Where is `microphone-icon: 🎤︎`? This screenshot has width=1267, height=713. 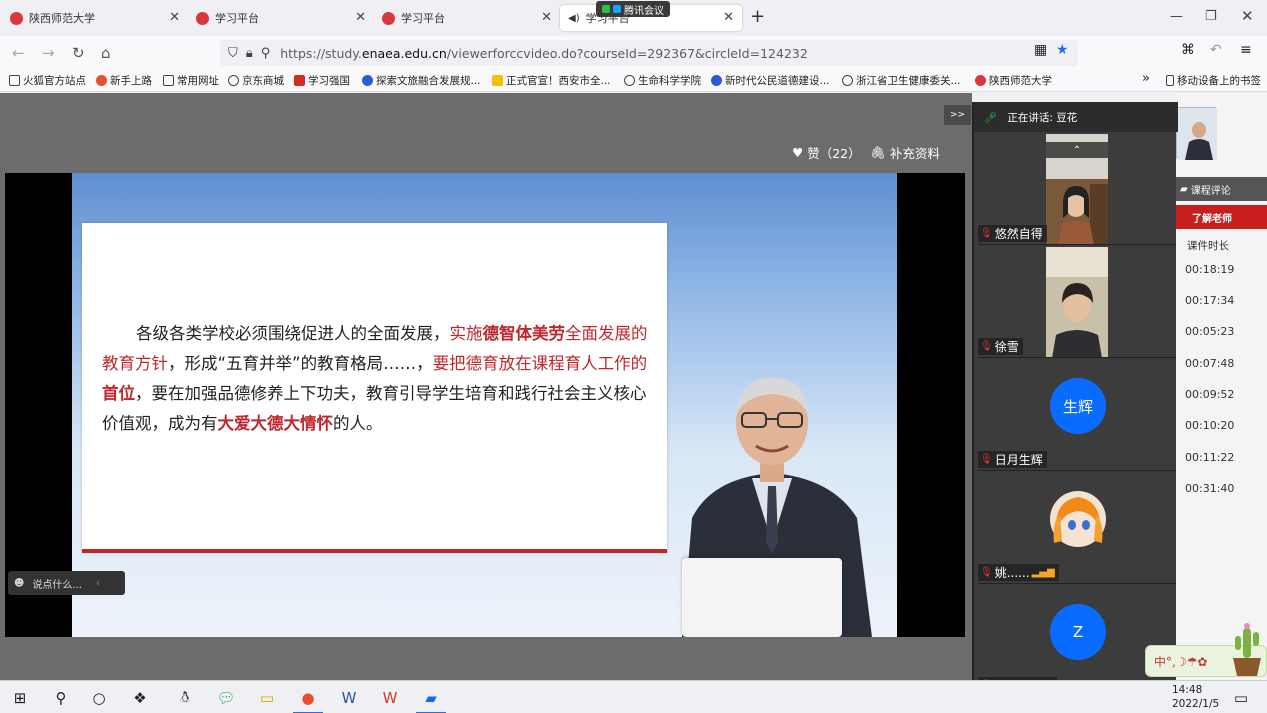 microphone-icon: 🎤︎ is located at coordinates (991, 117).